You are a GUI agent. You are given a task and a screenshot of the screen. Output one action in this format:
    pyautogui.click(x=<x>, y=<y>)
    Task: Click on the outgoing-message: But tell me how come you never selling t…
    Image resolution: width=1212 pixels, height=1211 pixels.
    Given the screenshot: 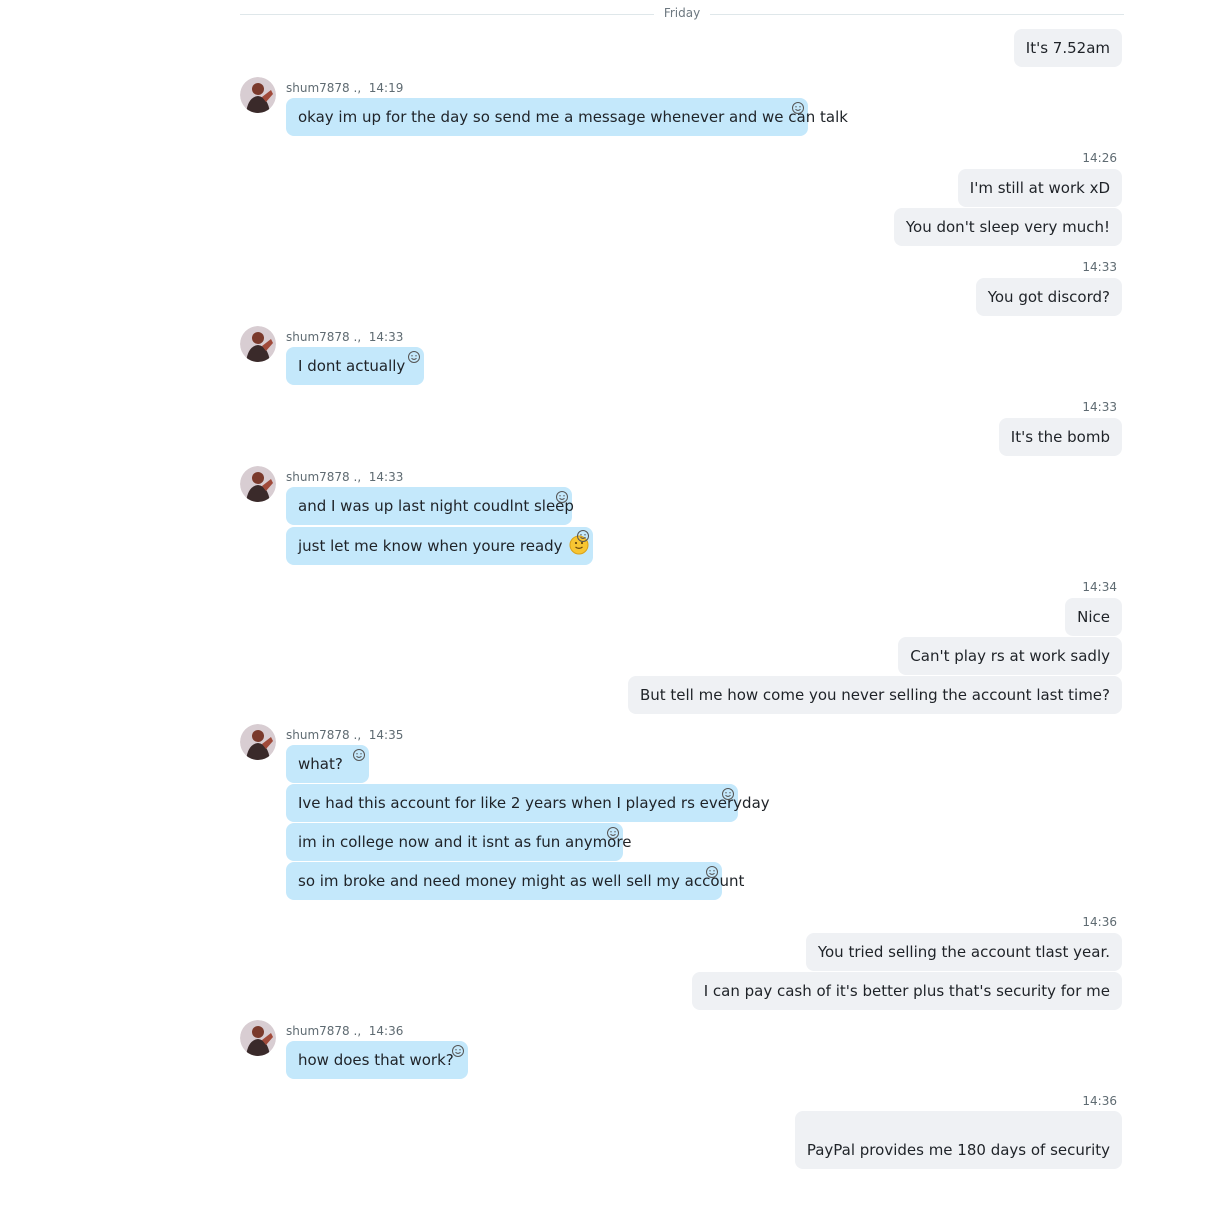 What is the action you would take?
    pyautogui.click(x=874, y=695)
    